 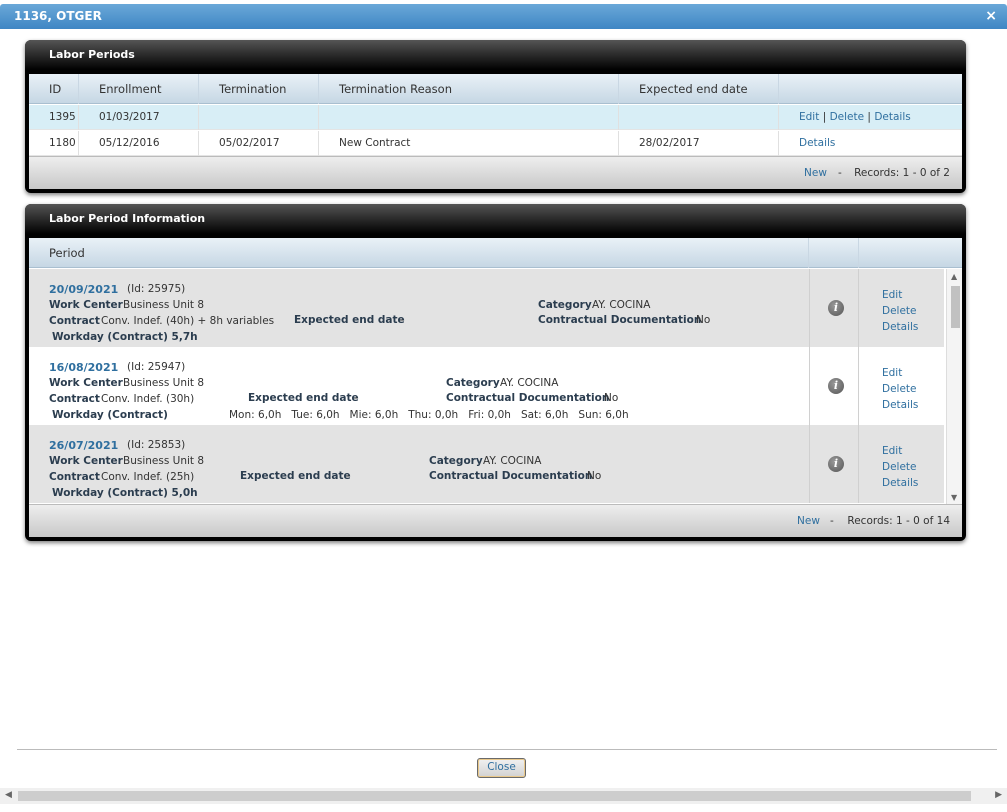 I want to click on cell-expected-end: 28/02/2017, so click(x=699, y=143).